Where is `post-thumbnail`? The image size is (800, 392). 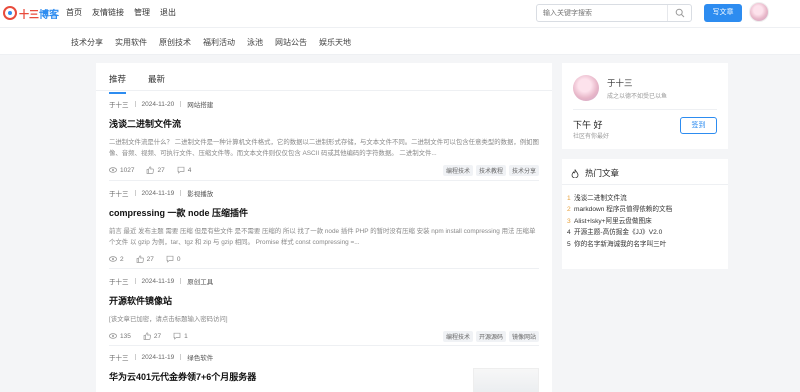
post-thumbnail is located at coordinates (506, 380).